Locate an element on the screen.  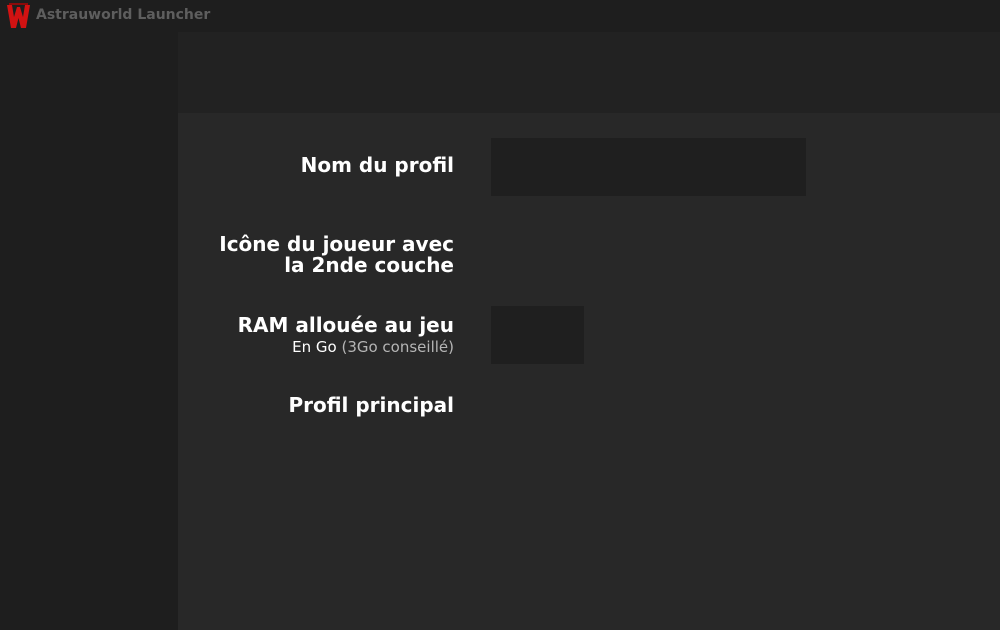
ram-label: RAM allouée au jeu is located at coordinates (345, 325).